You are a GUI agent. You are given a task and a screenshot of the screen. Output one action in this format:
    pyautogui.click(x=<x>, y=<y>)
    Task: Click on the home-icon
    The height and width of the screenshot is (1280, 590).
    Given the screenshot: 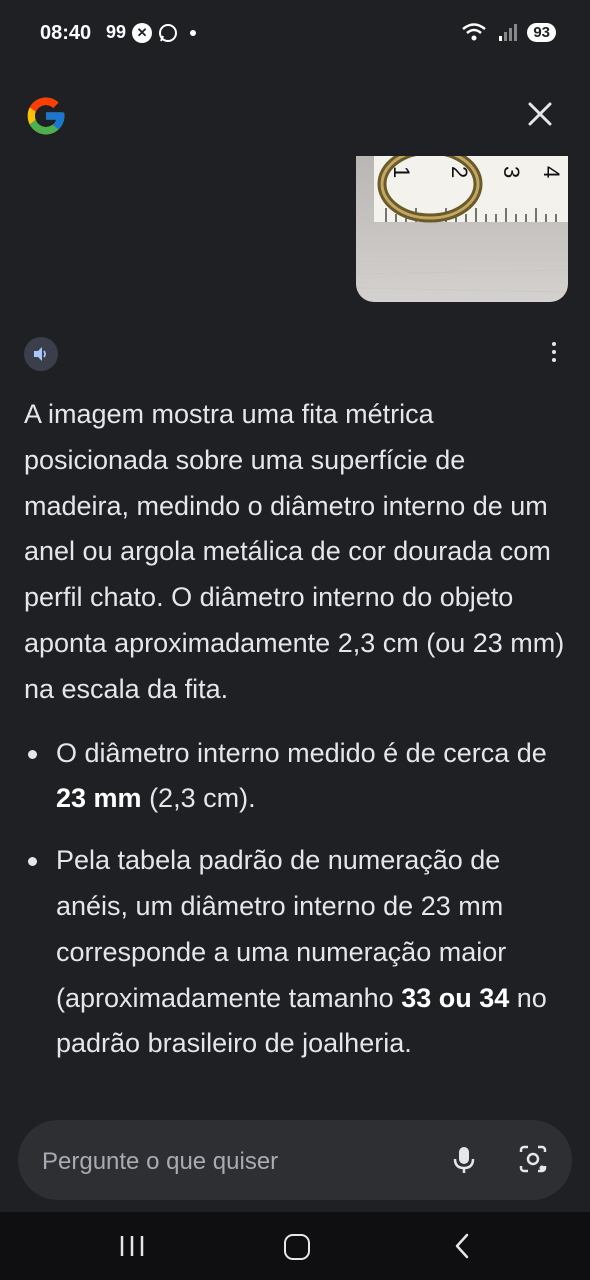 What is the action you would take?
    pyautogui.click(x=297, y=1247)
    